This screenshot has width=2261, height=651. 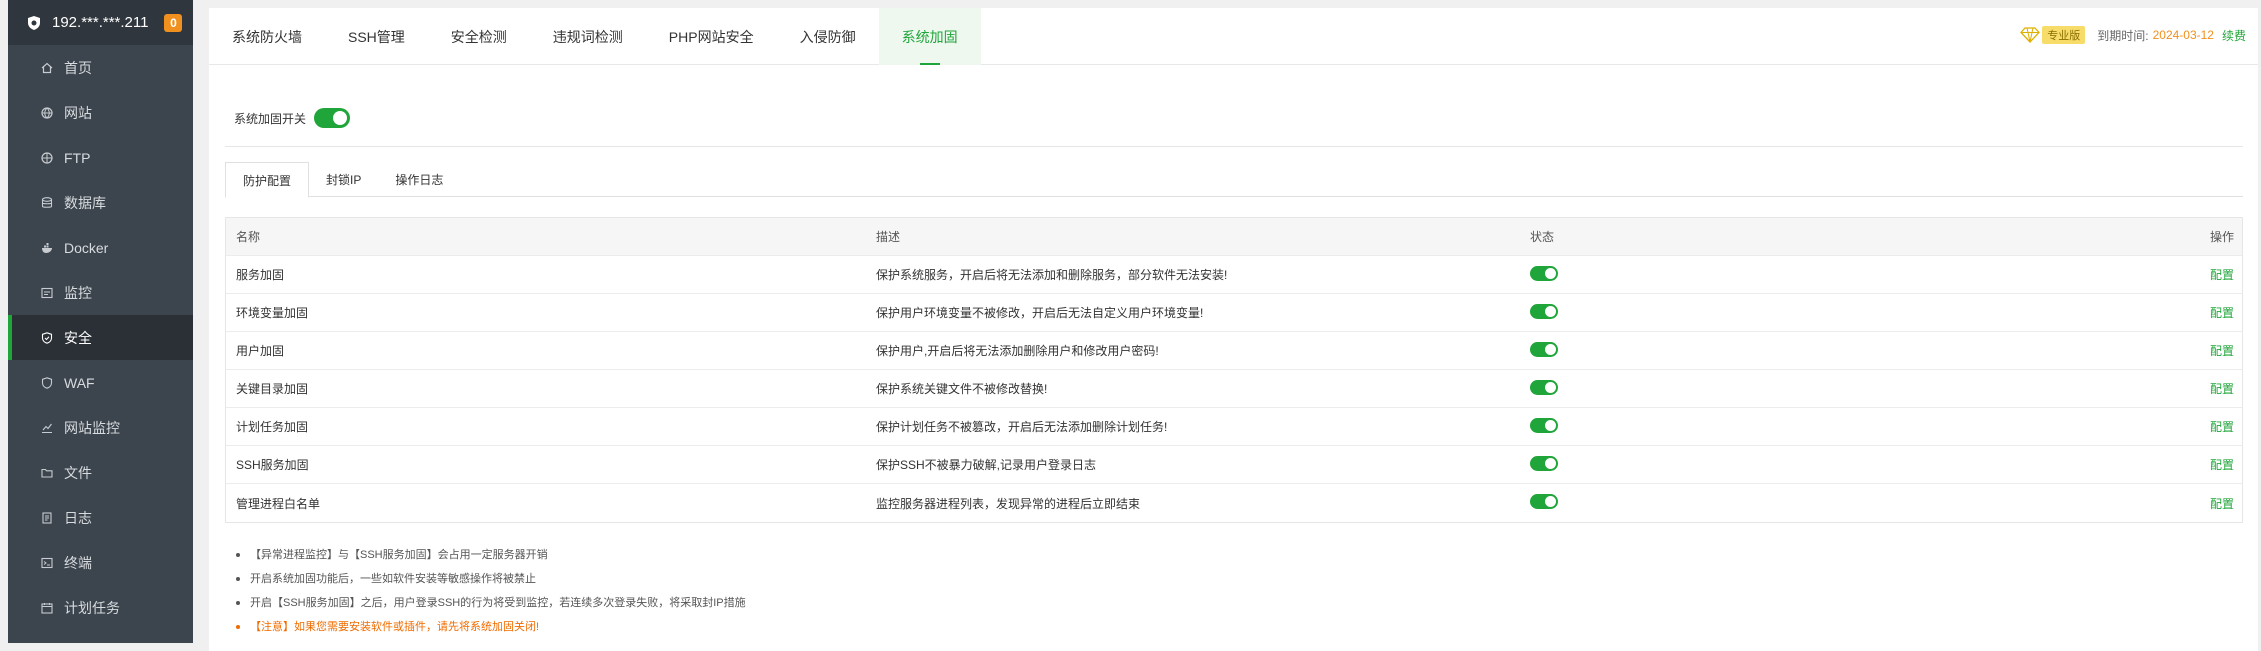 I want to click on sidebar-item-label: FTP, so click(x=77, y=157).